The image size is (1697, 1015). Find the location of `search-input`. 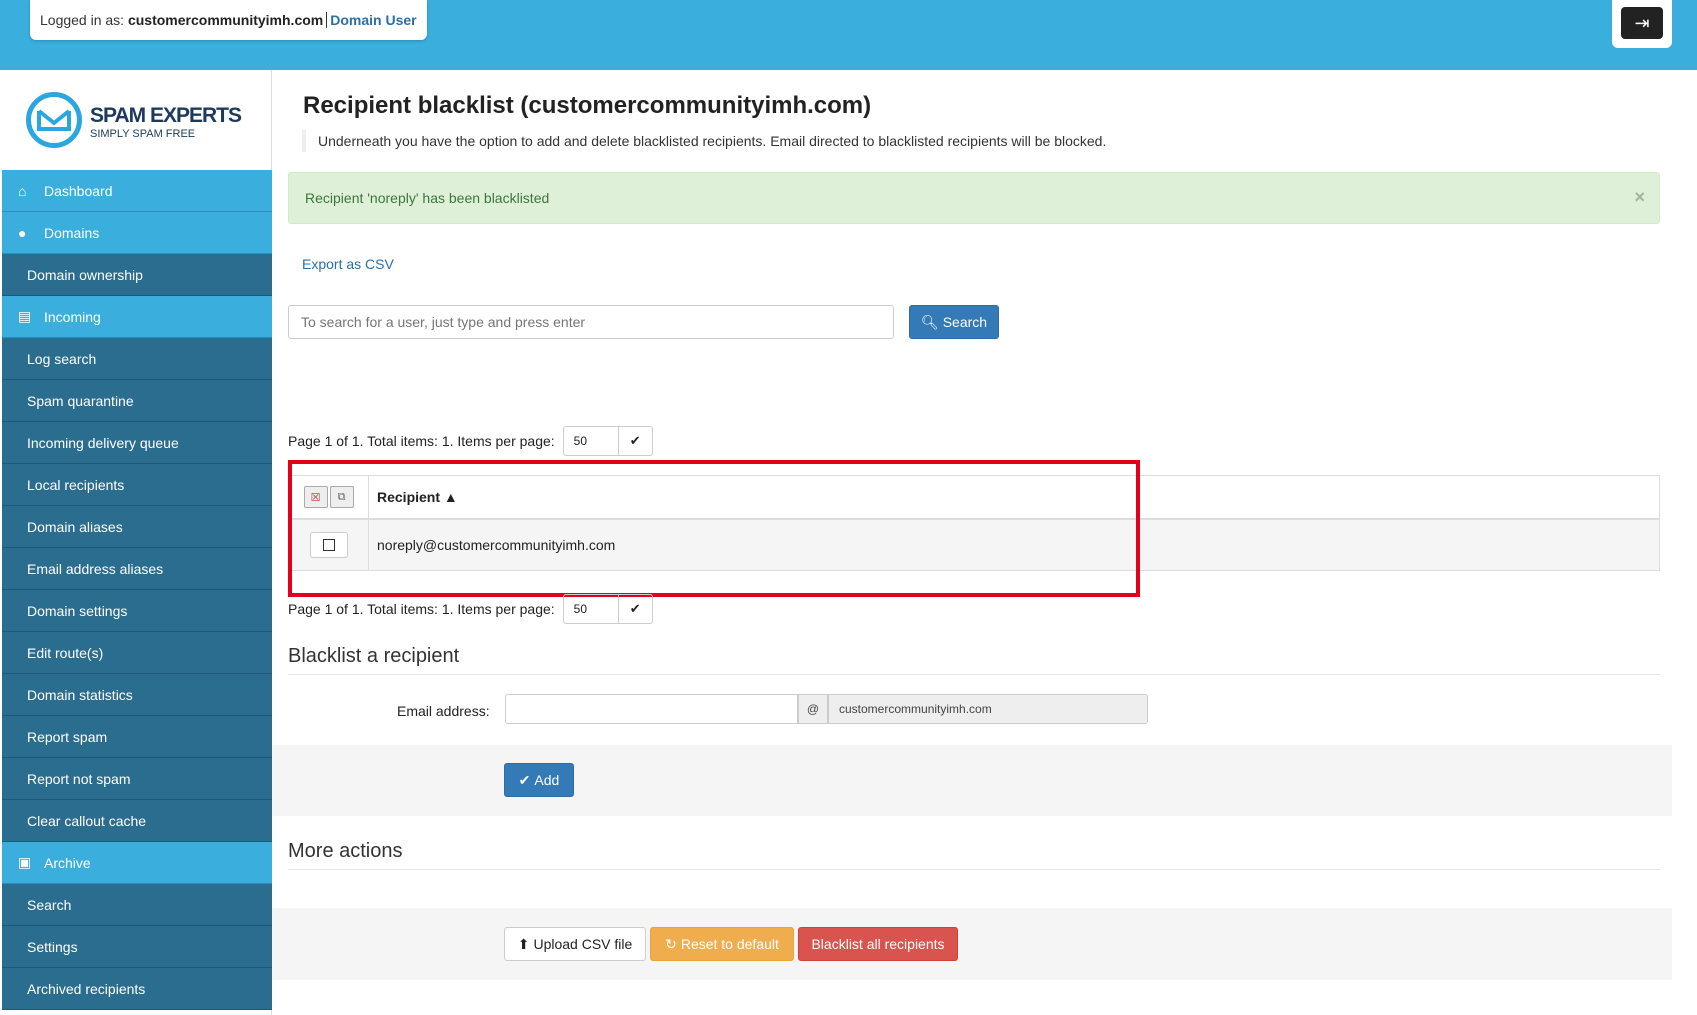

search-input is located at coordinates (591, 322).